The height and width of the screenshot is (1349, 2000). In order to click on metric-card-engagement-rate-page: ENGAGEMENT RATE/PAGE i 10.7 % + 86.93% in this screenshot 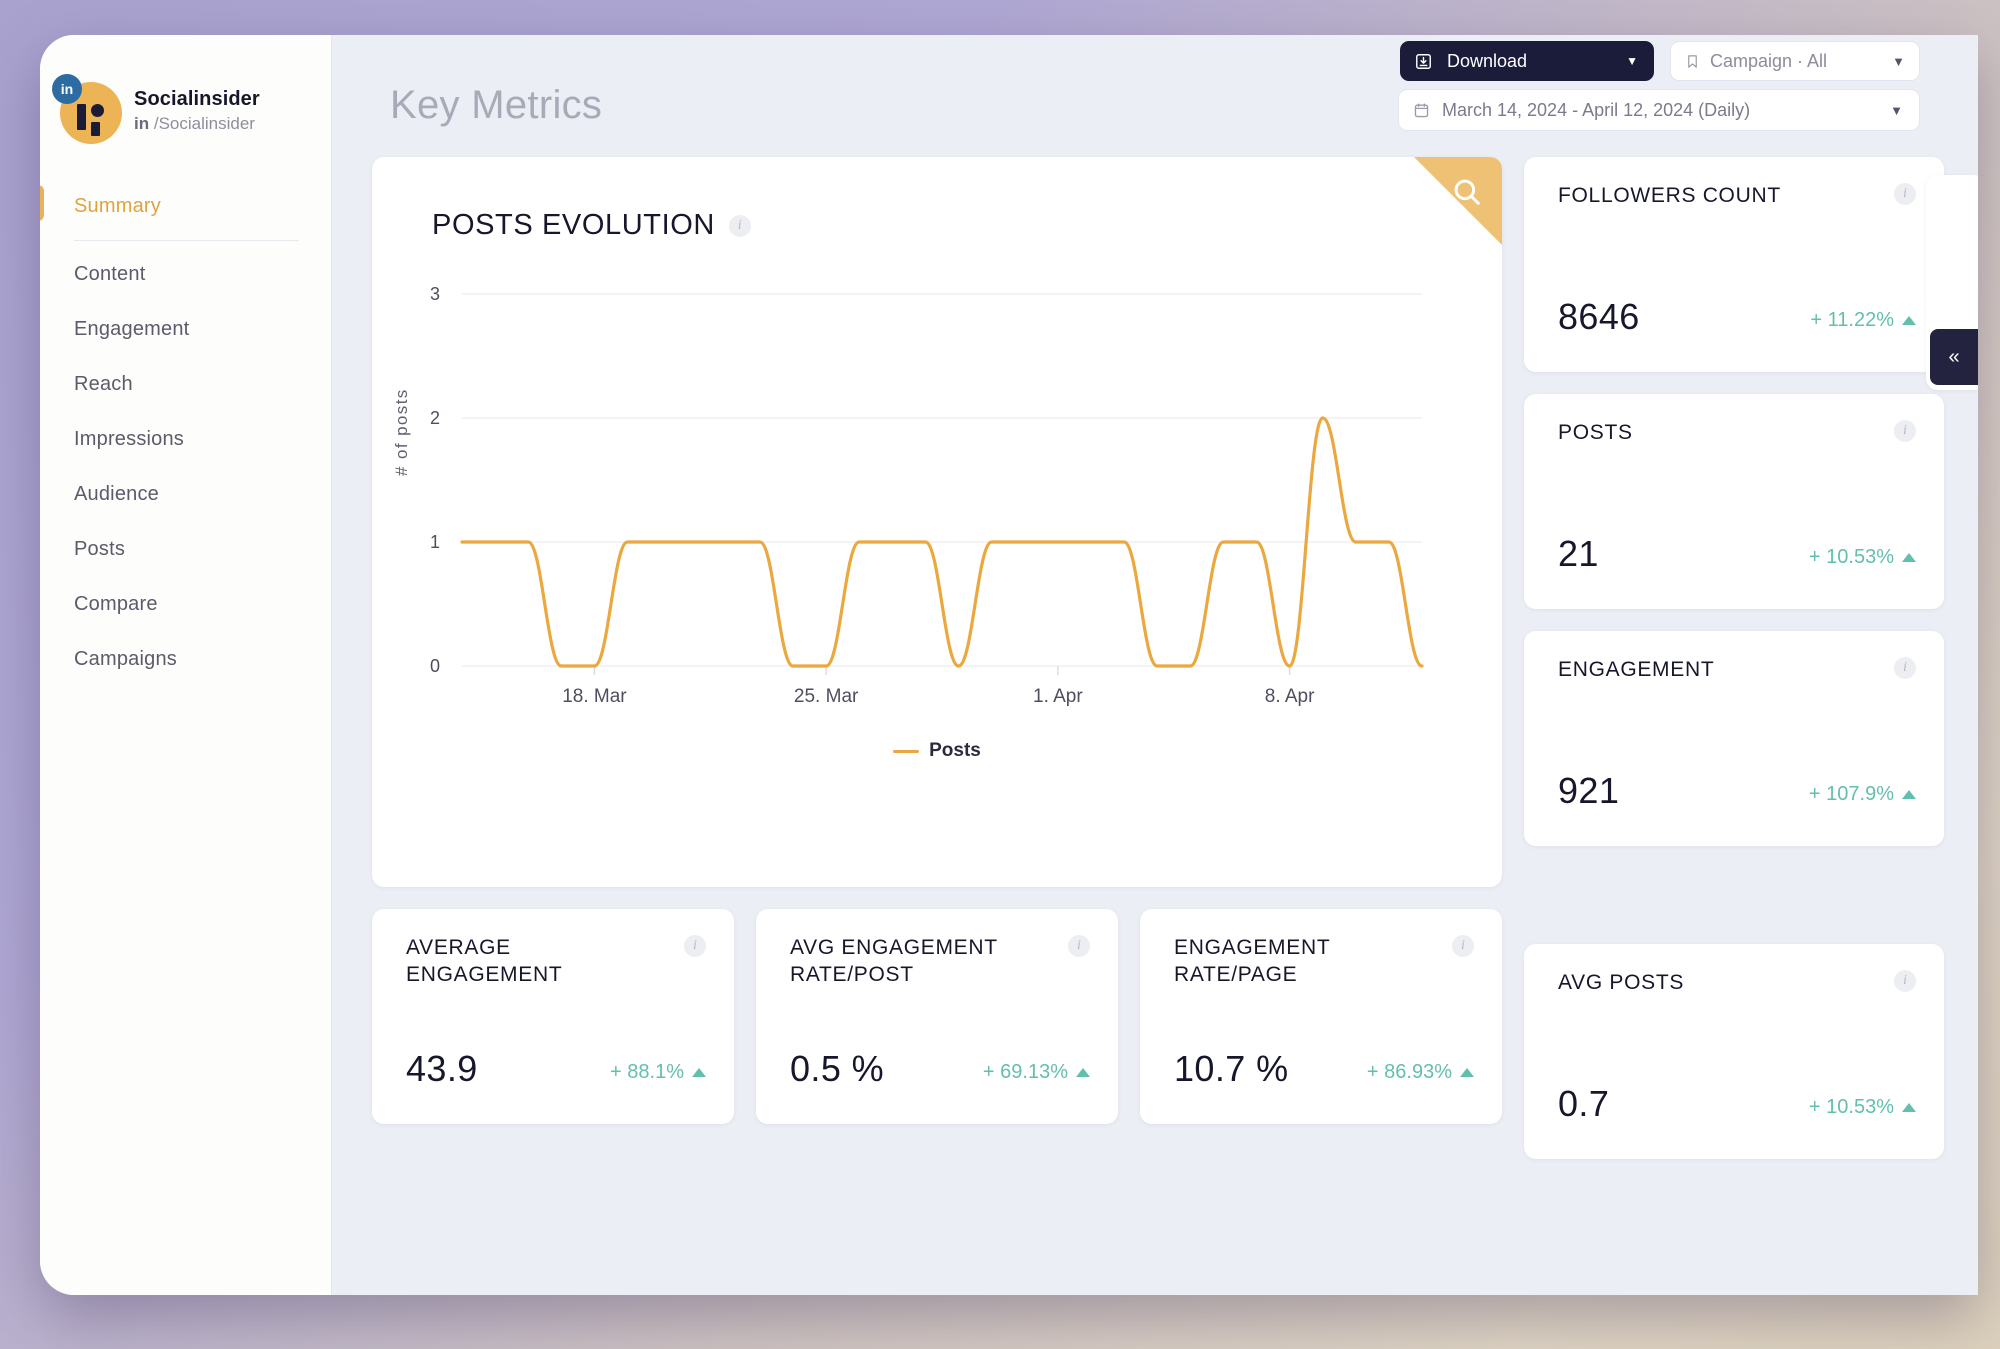, I will do `click(1321, 1016)`.